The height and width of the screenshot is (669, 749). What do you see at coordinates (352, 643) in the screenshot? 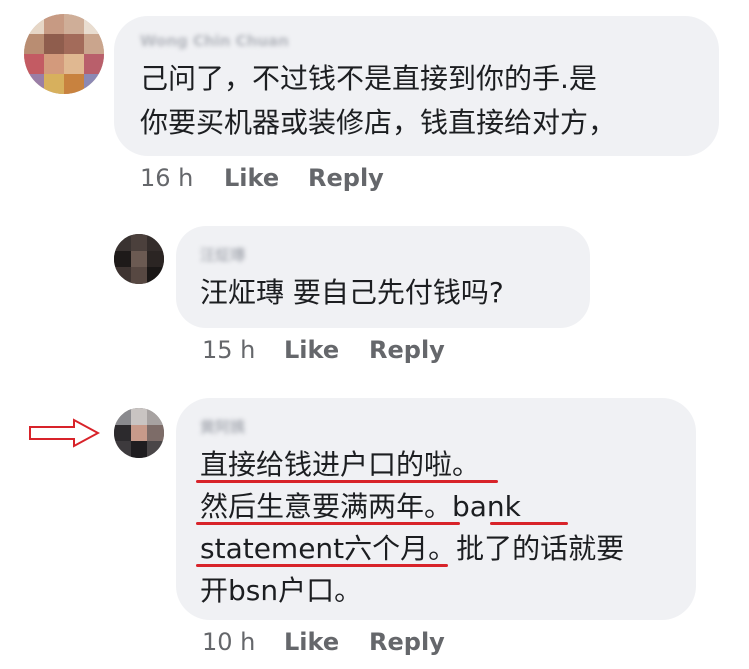
I see `comment-actions: 10 h Like Reply` at bounding box center [352, 643].